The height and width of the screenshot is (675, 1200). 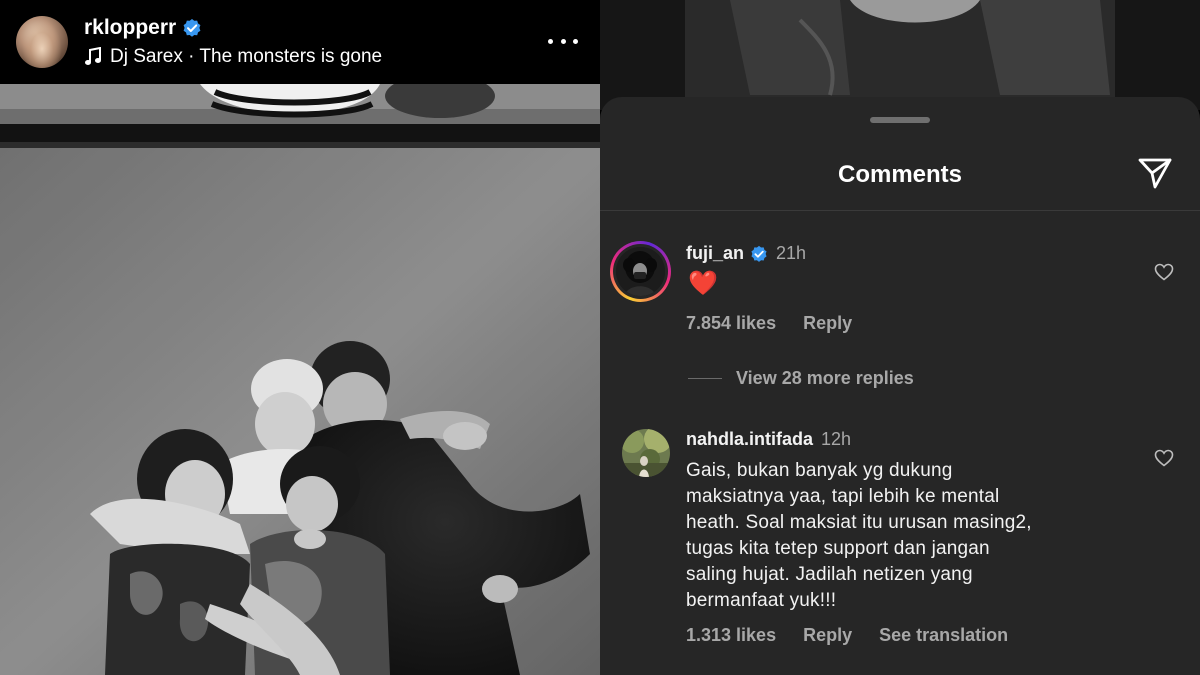 I want to click on music-attribution: Dj Sarex · The monsters is gone, so click(x=233, y=57).